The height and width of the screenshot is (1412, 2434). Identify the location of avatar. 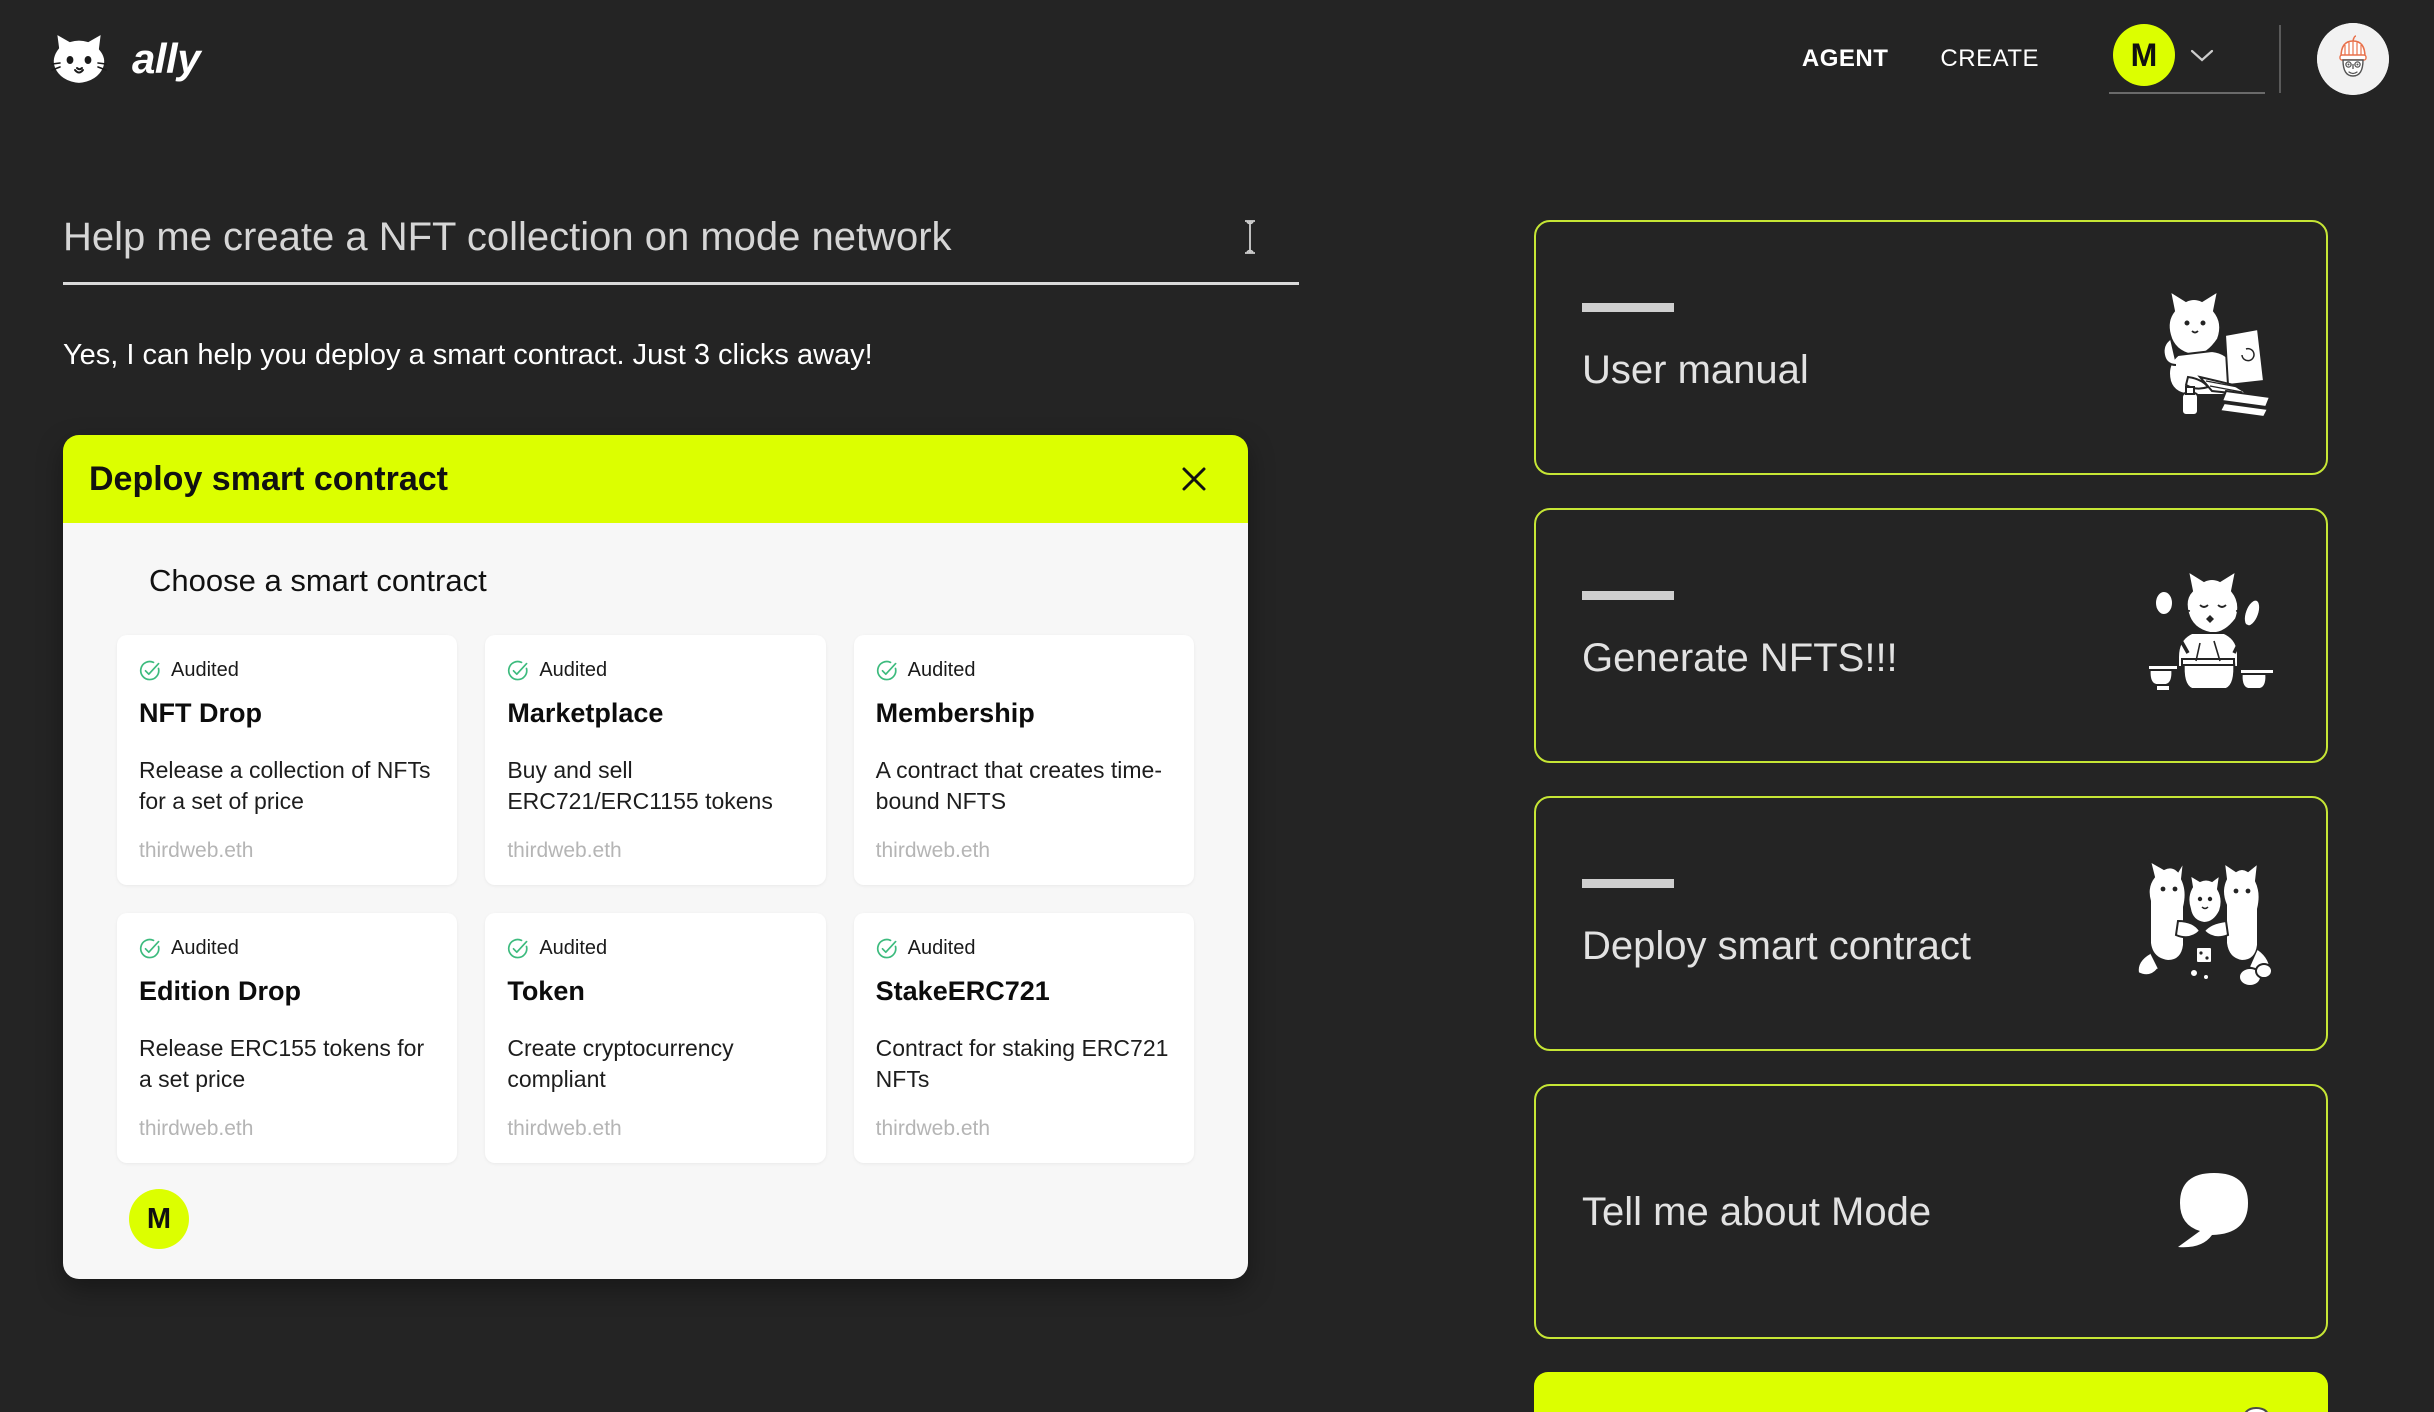
(2353, 59).